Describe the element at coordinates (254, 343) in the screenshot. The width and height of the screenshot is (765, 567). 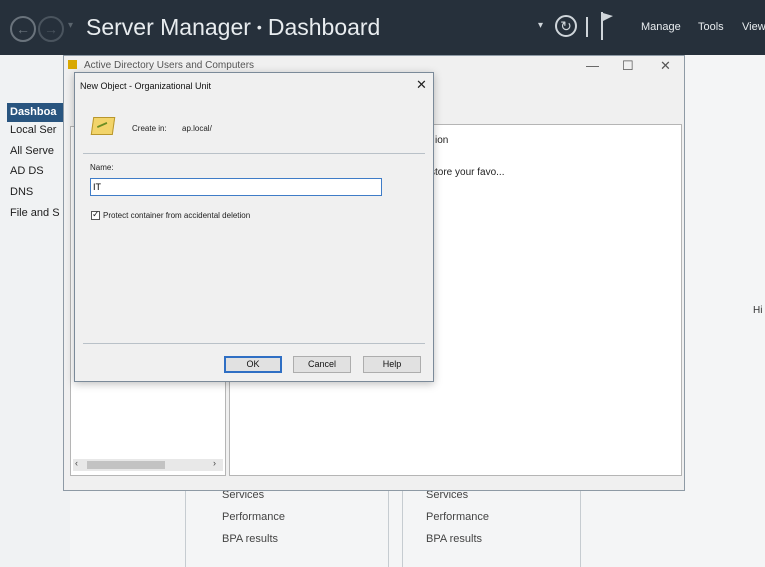
I see `dialog-bottom-separator` at that location.